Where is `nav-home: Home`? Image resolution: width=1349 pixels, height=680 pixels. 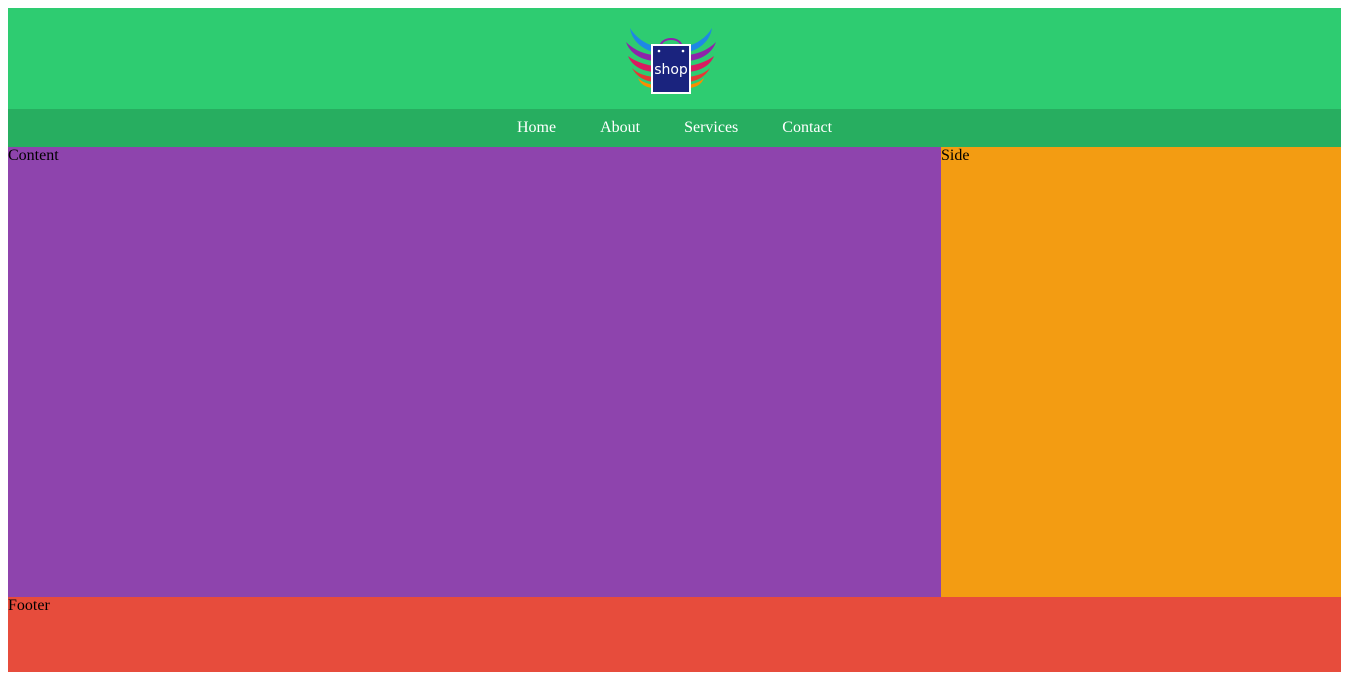
nav-home: Home is located at coordinates (536, 128).